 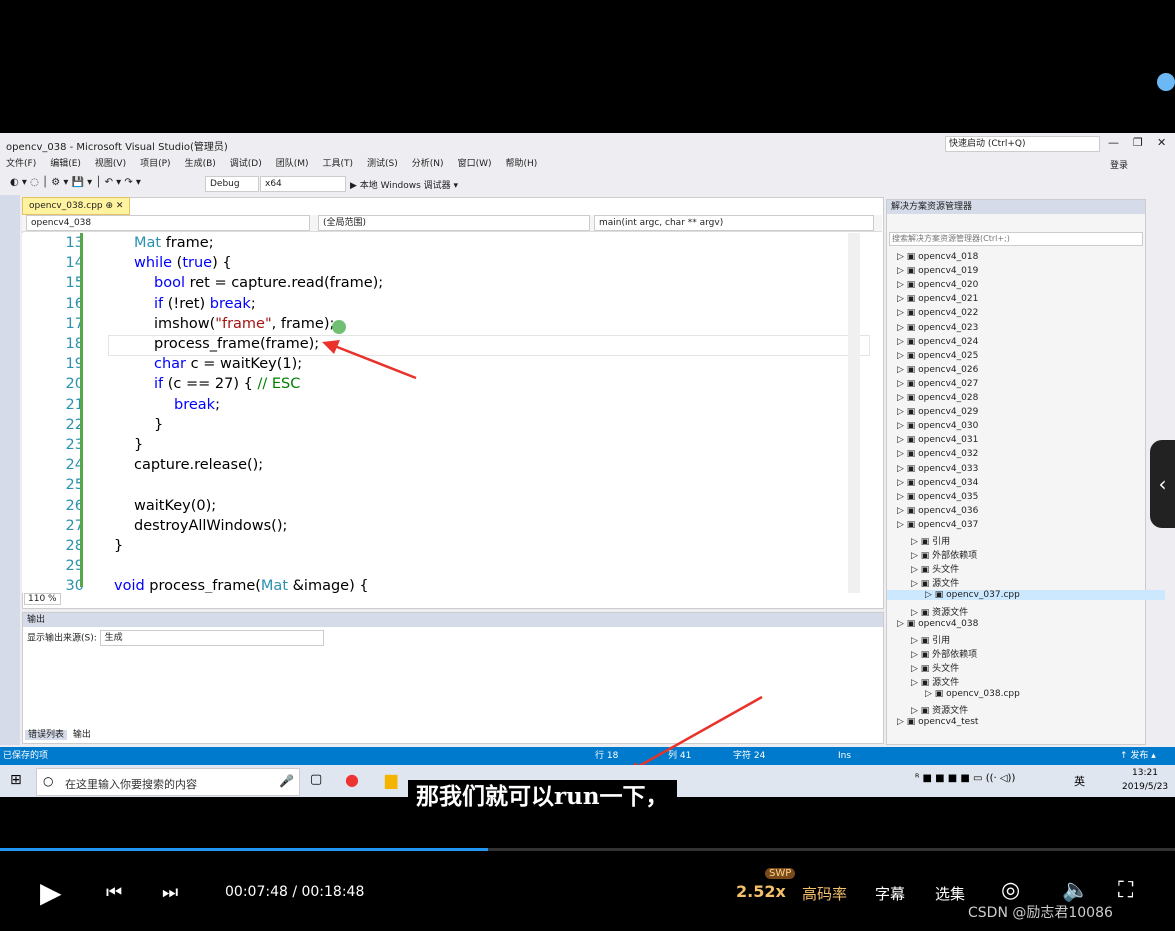 I want to click on swp-badge: SWP, so click(x=780, y=873).